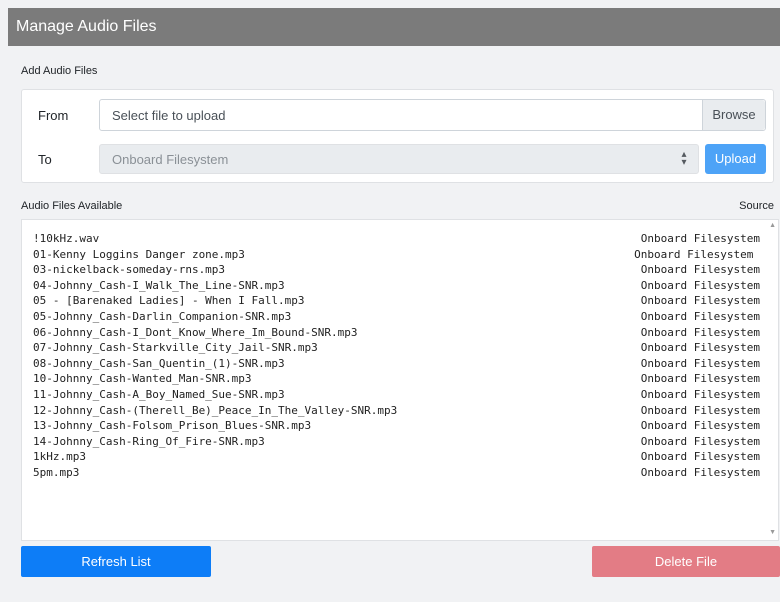  I want to click on file-name: 05-Johnny_Cash-Darlin_Companion-SNR.mp3, so click(162, 316).